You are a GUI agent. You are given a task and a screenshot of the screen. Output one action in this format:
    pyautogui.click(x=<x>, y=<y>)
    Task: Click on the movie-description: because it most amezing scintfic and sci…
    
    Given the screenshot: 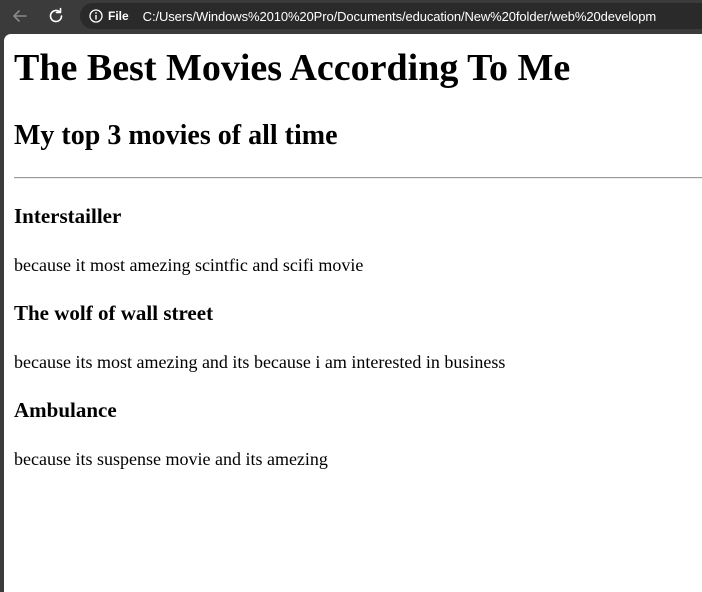 What is the action you would take?
    pyautogui.click(x=189, y=265)
    